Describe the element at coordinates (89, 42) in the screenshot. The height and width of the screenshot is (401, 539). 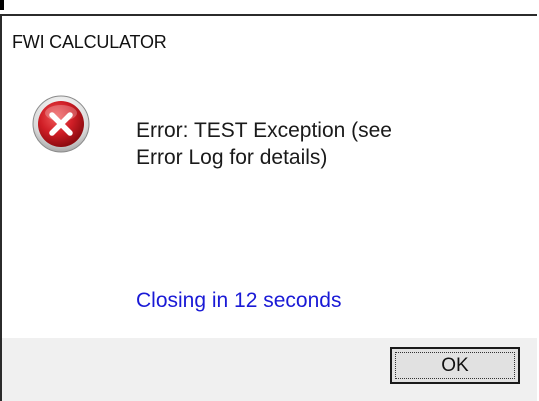
I see `dialog-title: FWI CALCULATOR` at that location.